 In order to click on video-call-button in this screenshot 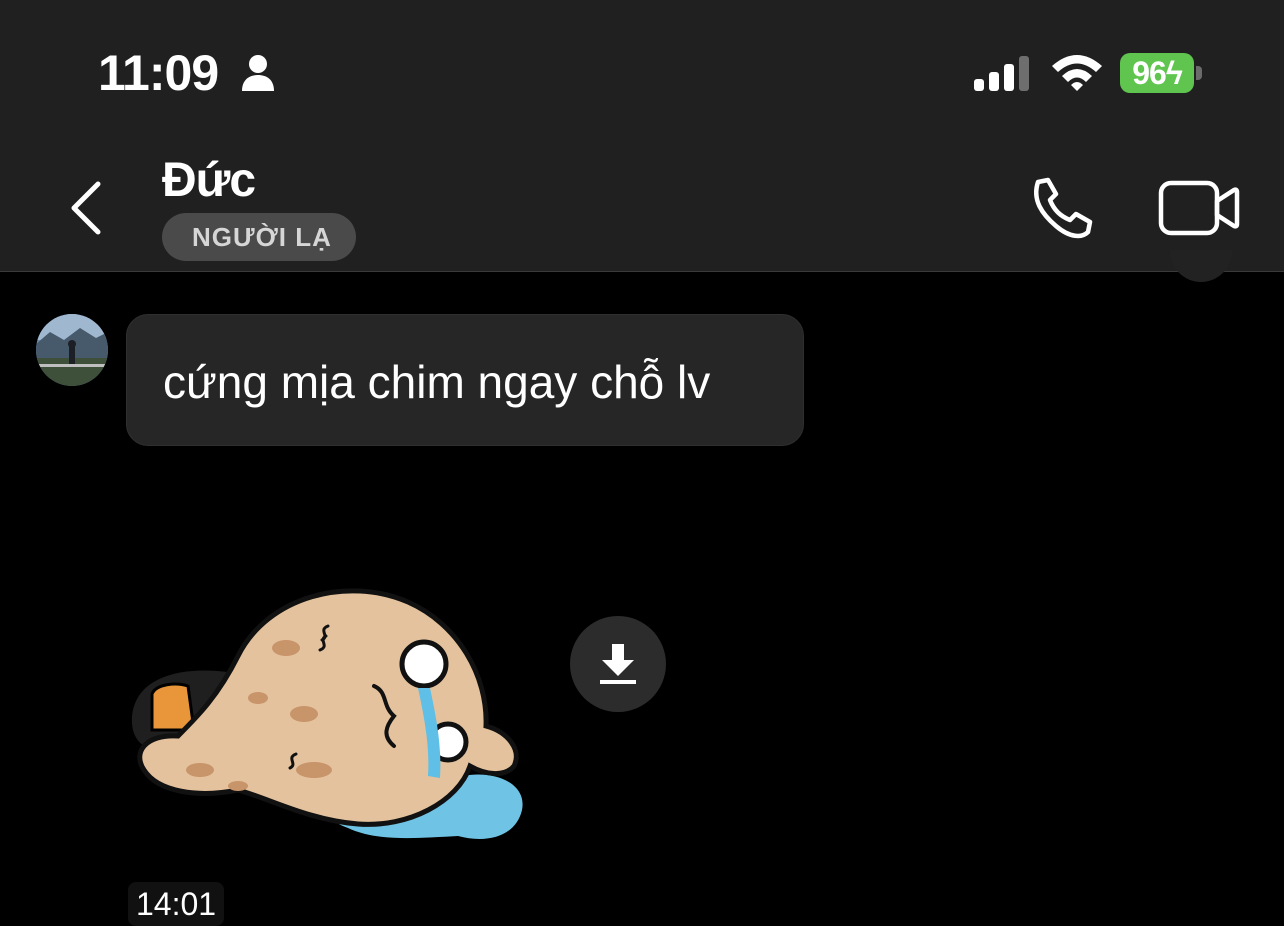, I will do `click(1199, 208)`.